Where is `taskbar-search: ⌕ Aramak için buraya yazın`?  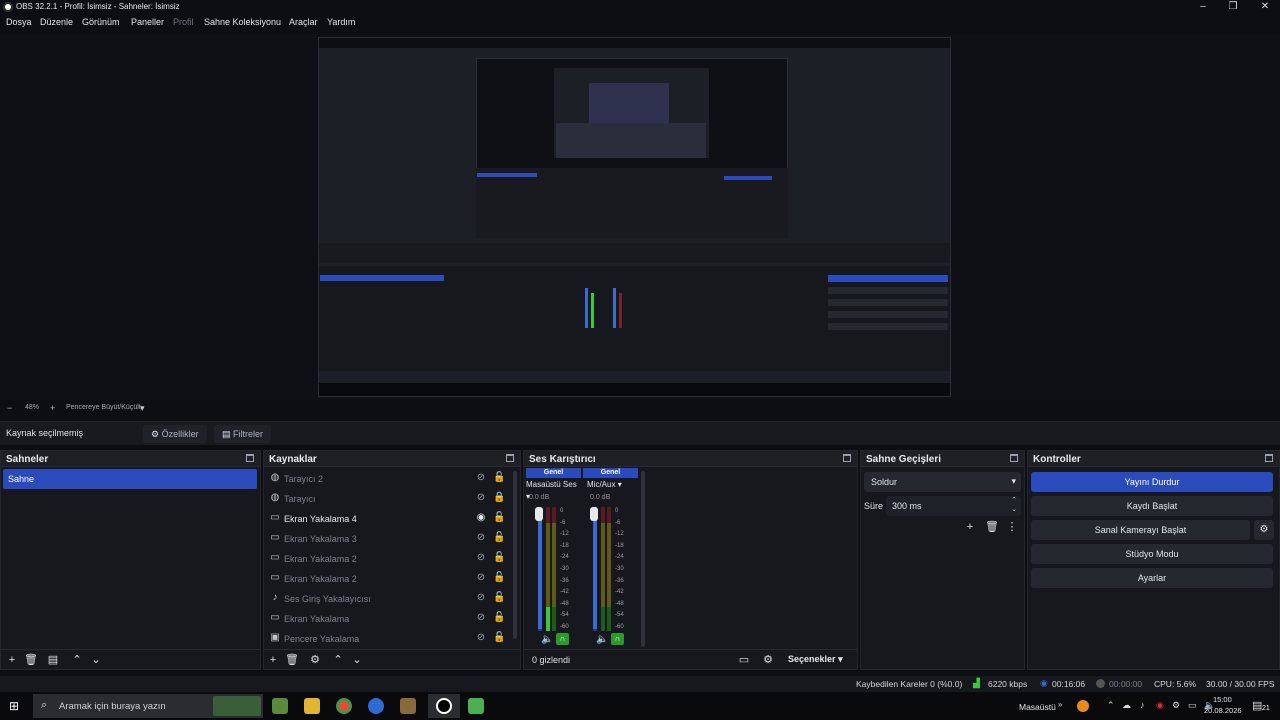 taskbar-search: ⌕ Aramak için buraya yazın is located at coordinates (148, 706).